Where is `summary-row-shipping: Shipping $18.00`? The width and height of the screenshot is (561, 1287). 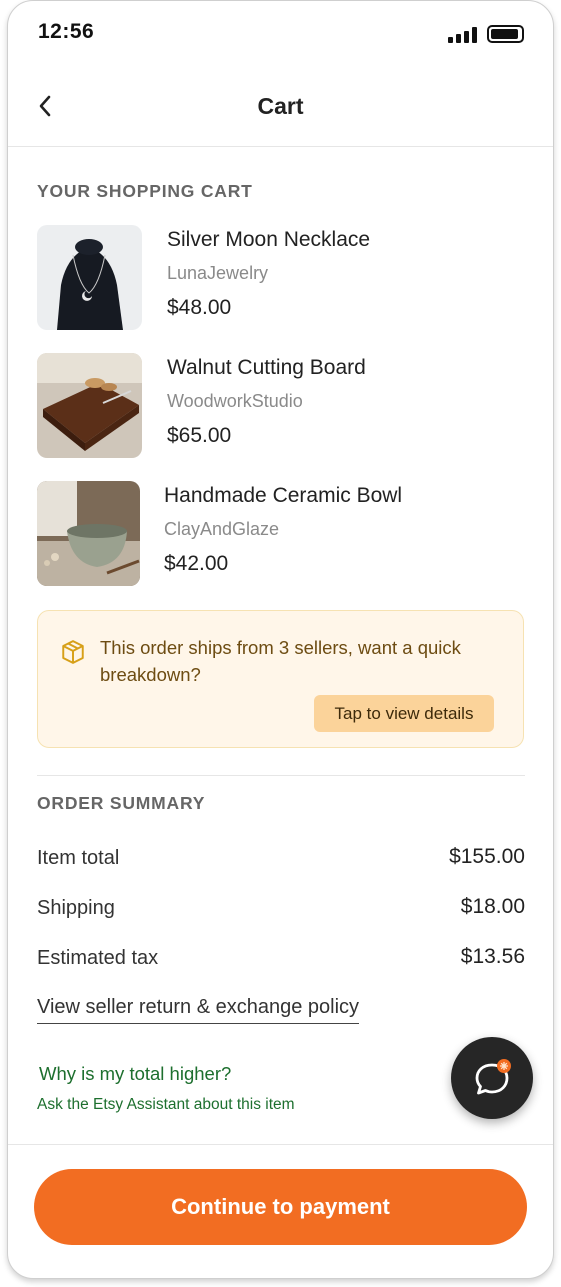 summary-row-shipping: Shipping $18.00 is located at coordinates (281, 907).